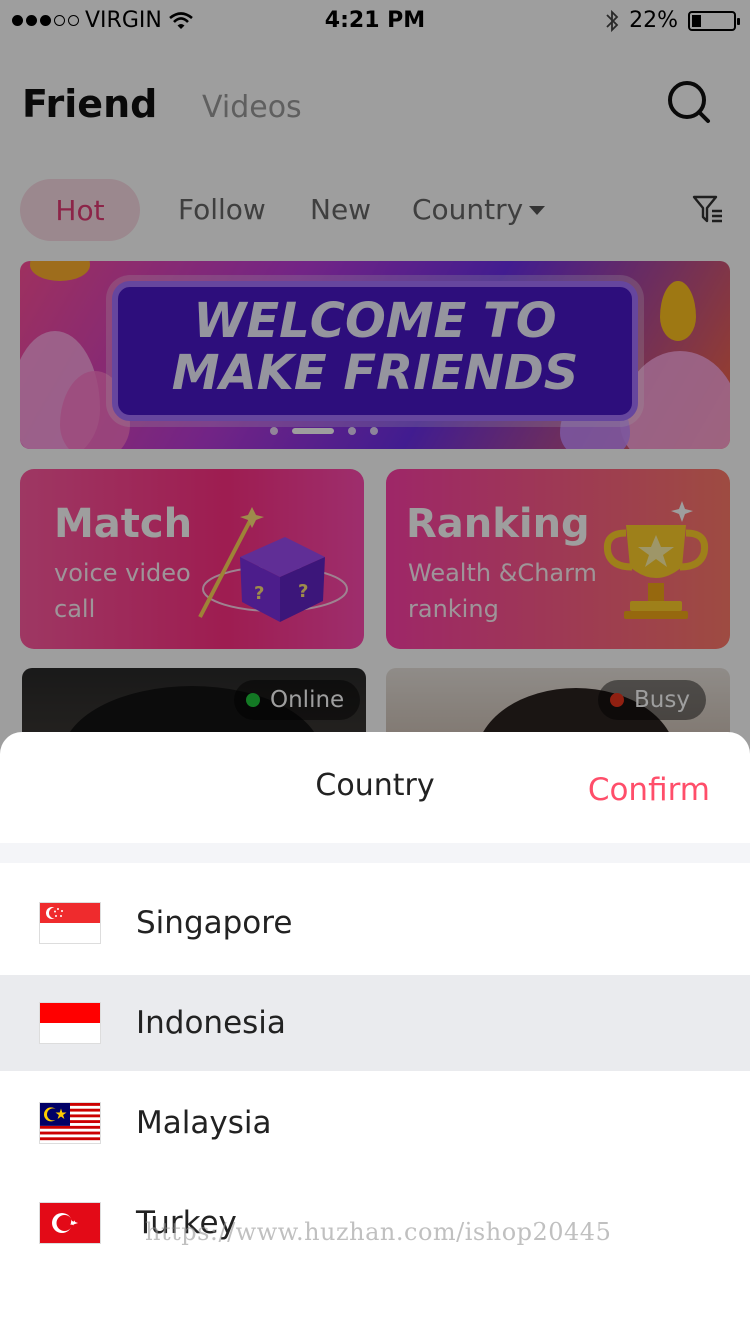 The width and height of the screenshot is (750, 1332). Describe the element at coordinates (204, 1123) in the screenshot. I see `country-name: Malaysia` at that location.